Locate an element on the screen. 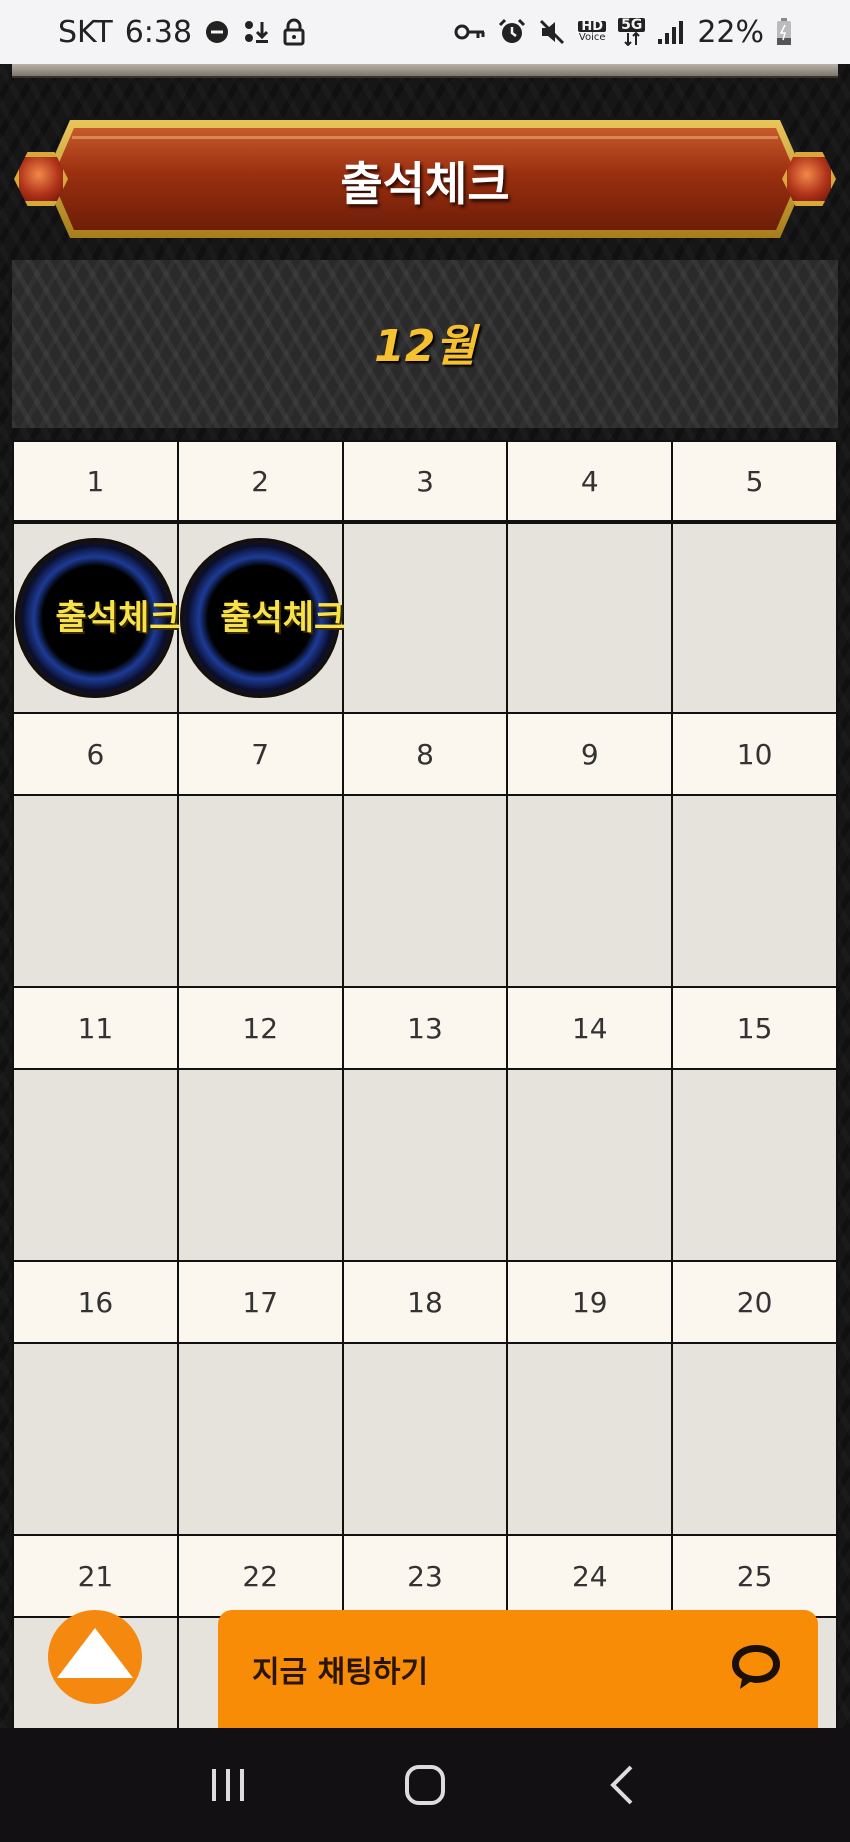 Image resolution: width=850 pixels, height=1842 pixels. arrow-up-icon is located at coordinates (95, 1653).